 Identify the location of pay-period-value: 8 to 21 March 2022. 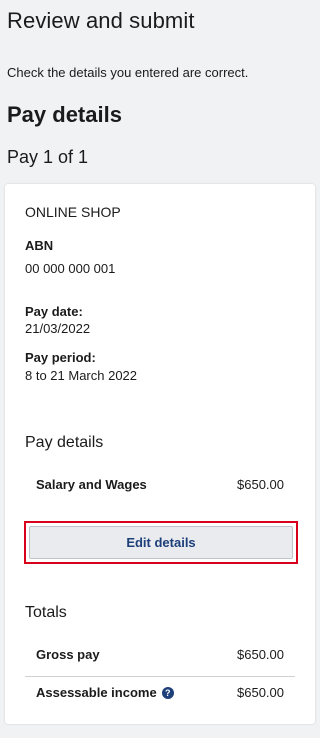
(81, 375).